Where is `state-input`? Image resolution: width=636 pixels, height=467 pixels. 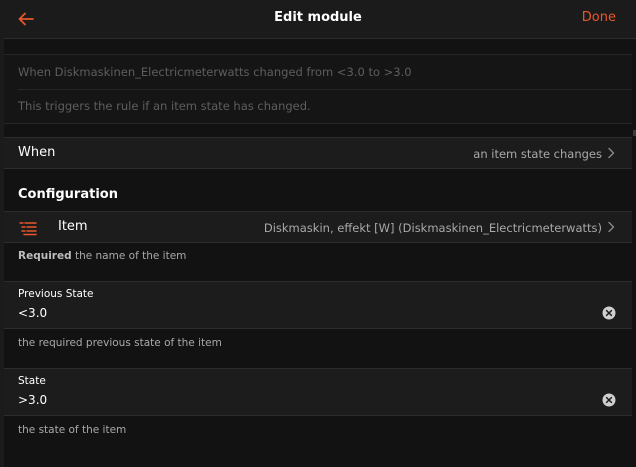 state-input is located at coordinates (298, 400).